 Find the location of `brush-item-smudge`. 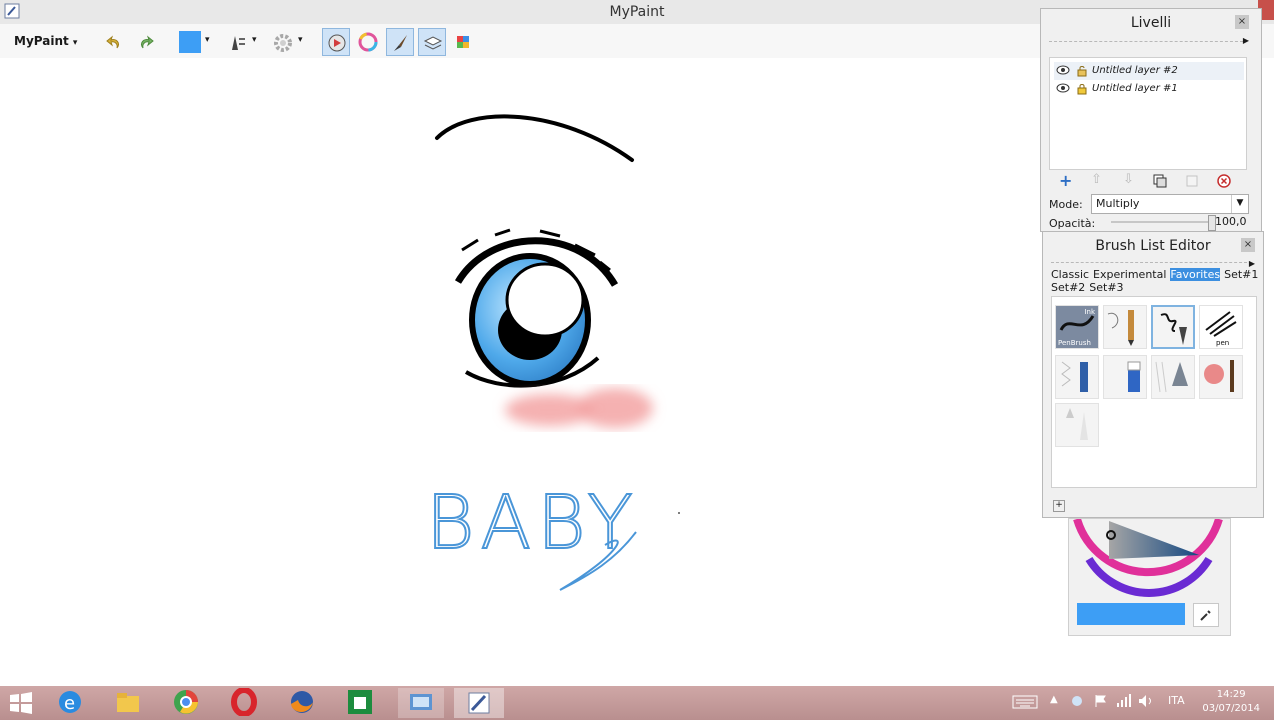

brush-item-smudge is located at coordinates (1077, 425).